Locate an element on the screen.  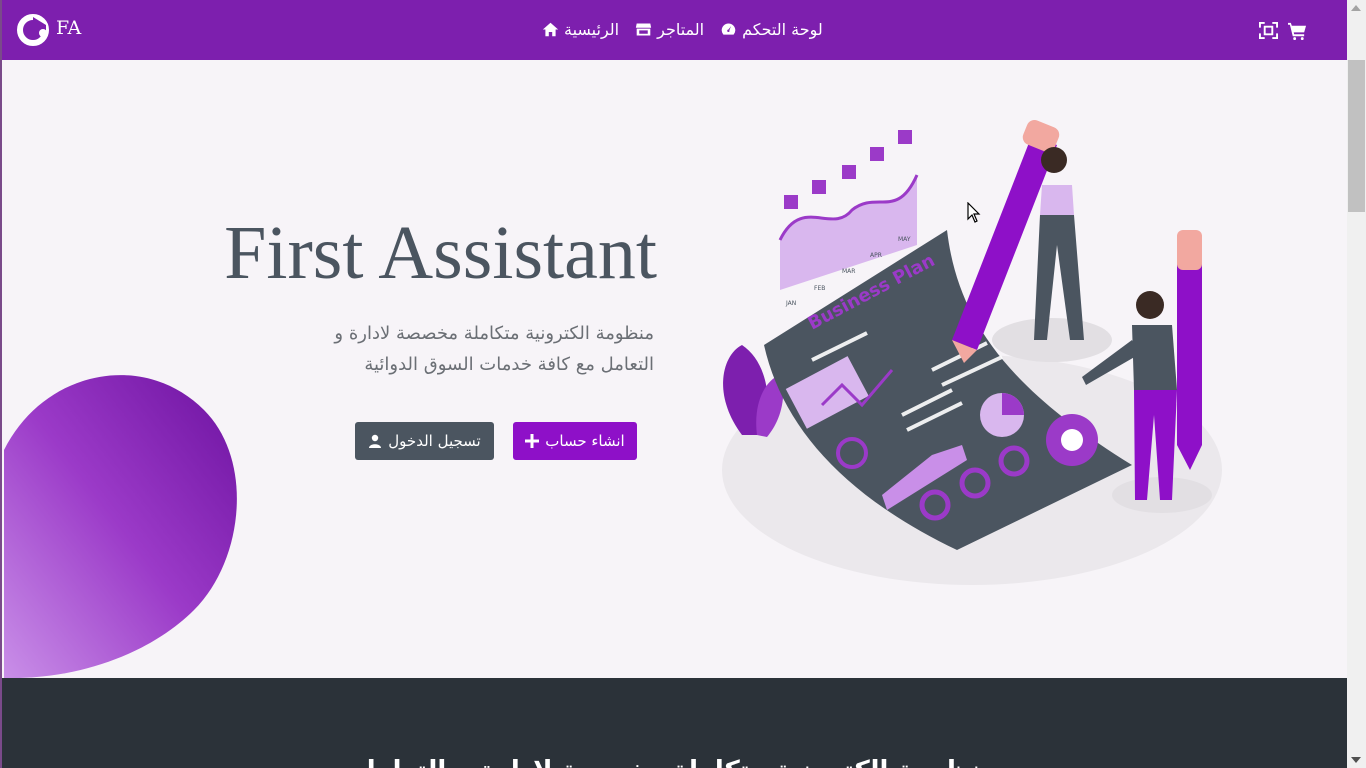
user-icon is located at coordinates (375, 441).